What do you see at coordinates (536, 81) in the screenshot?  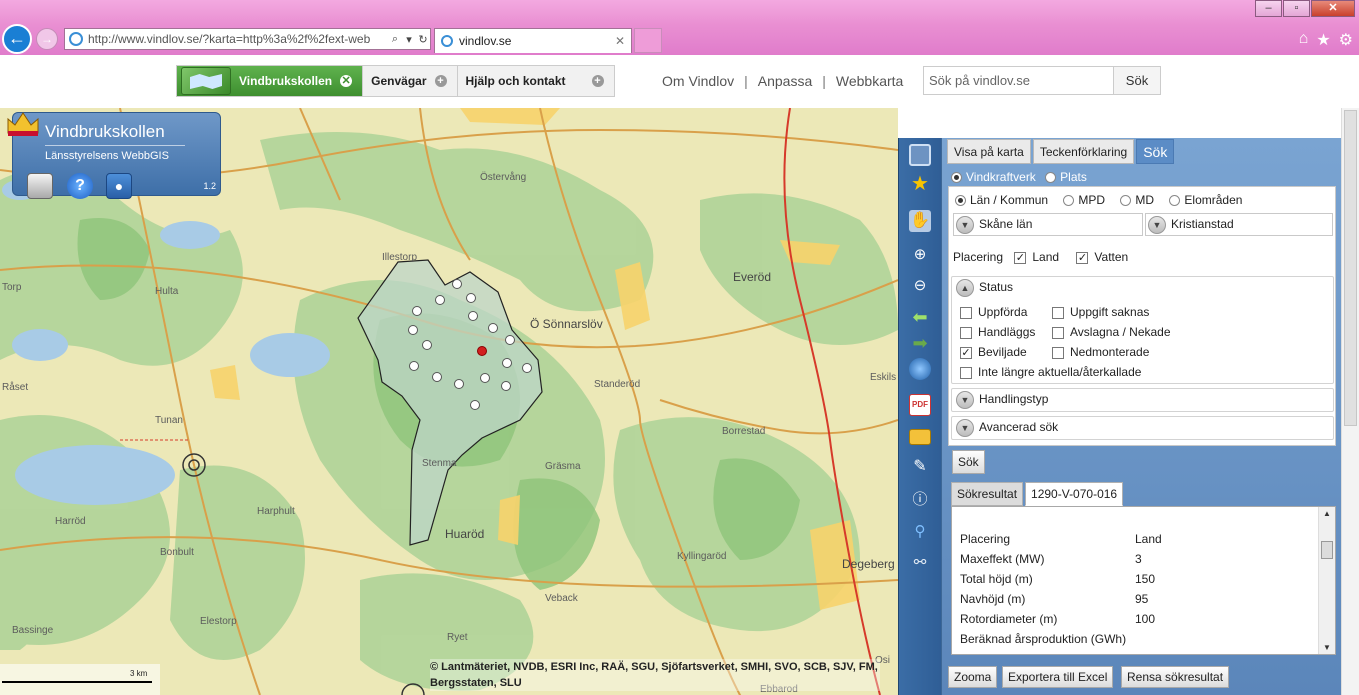 I see `menu-hjalp: Hjälp och kontakt +` at bounding box center [536, 81].